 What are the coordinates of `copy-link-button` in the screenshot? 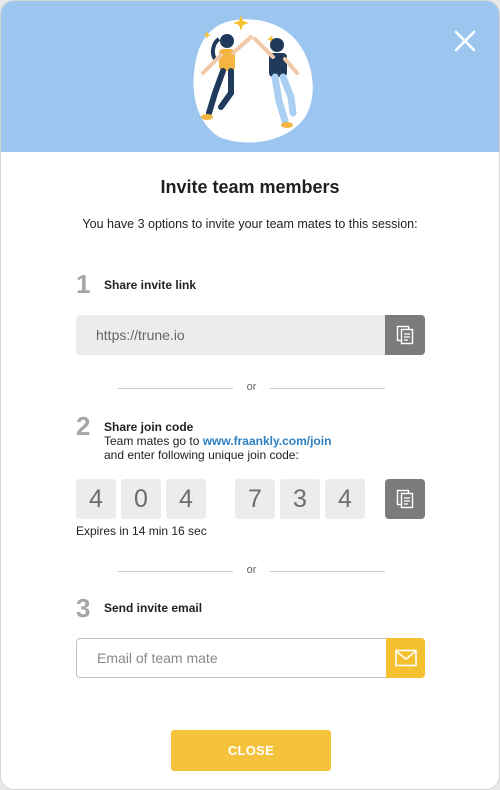 It's located at (405, 335).